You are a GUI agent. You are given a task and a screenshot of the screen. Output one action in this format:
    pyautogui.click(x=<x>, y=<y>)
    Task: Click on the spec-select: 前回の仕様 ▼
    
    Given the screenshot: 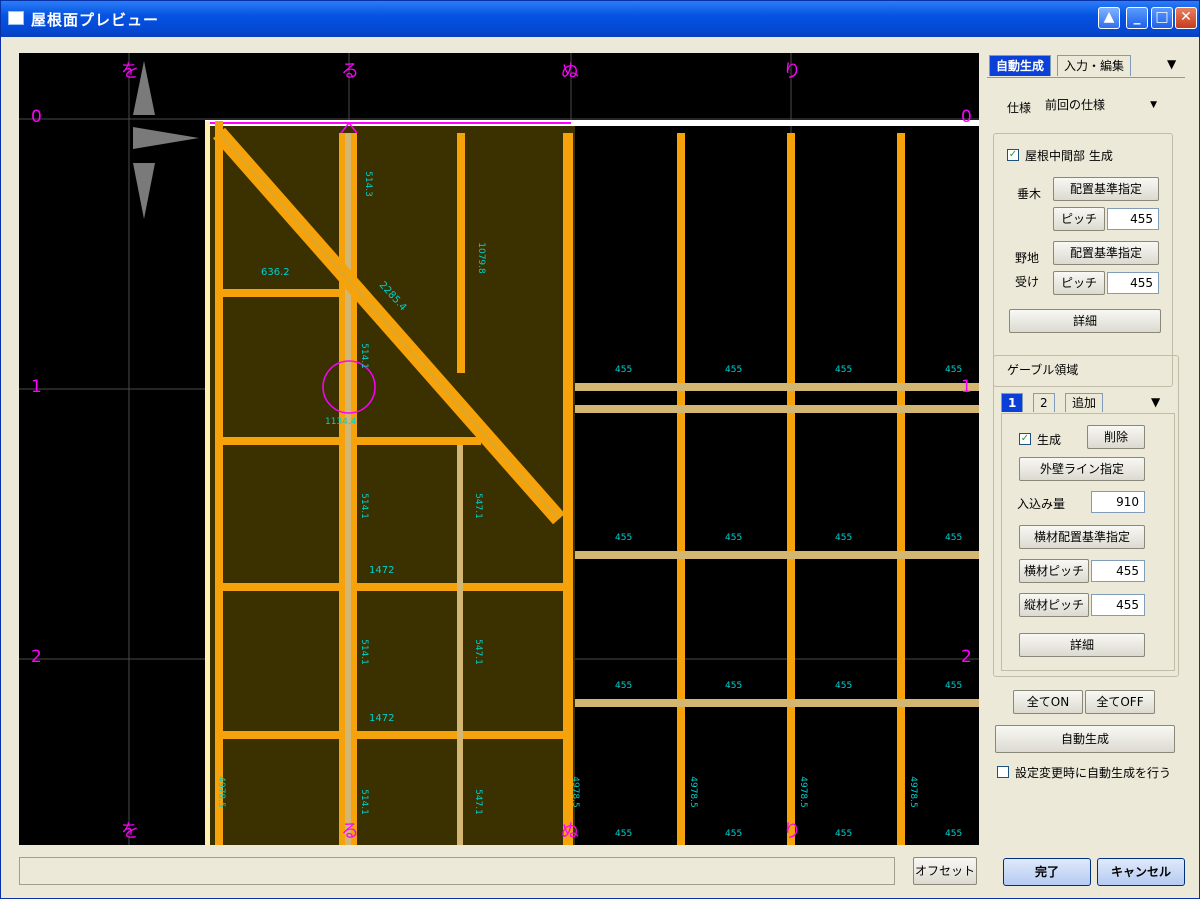 What is the action you would take?
    pyautogui.click(x=1102, y=106)
    